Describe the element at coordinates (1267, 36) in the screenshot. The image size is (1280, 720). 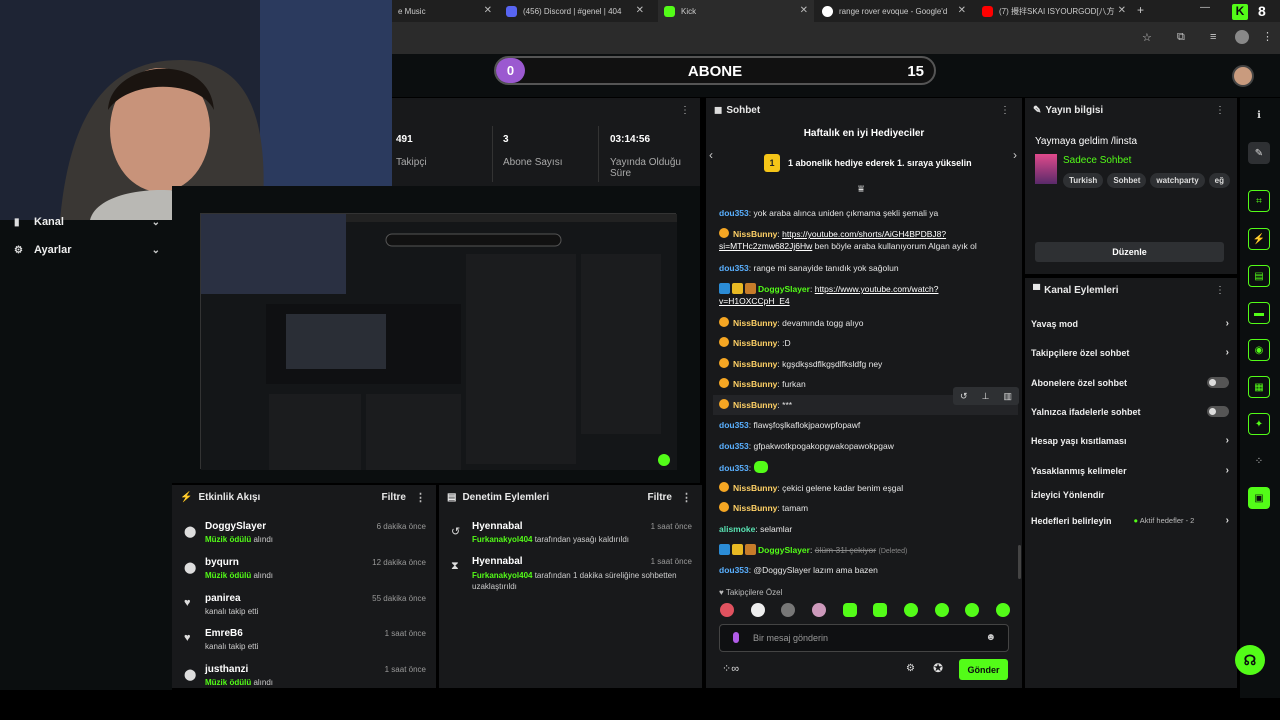
I see `menu-icon: ⋮` at that location.